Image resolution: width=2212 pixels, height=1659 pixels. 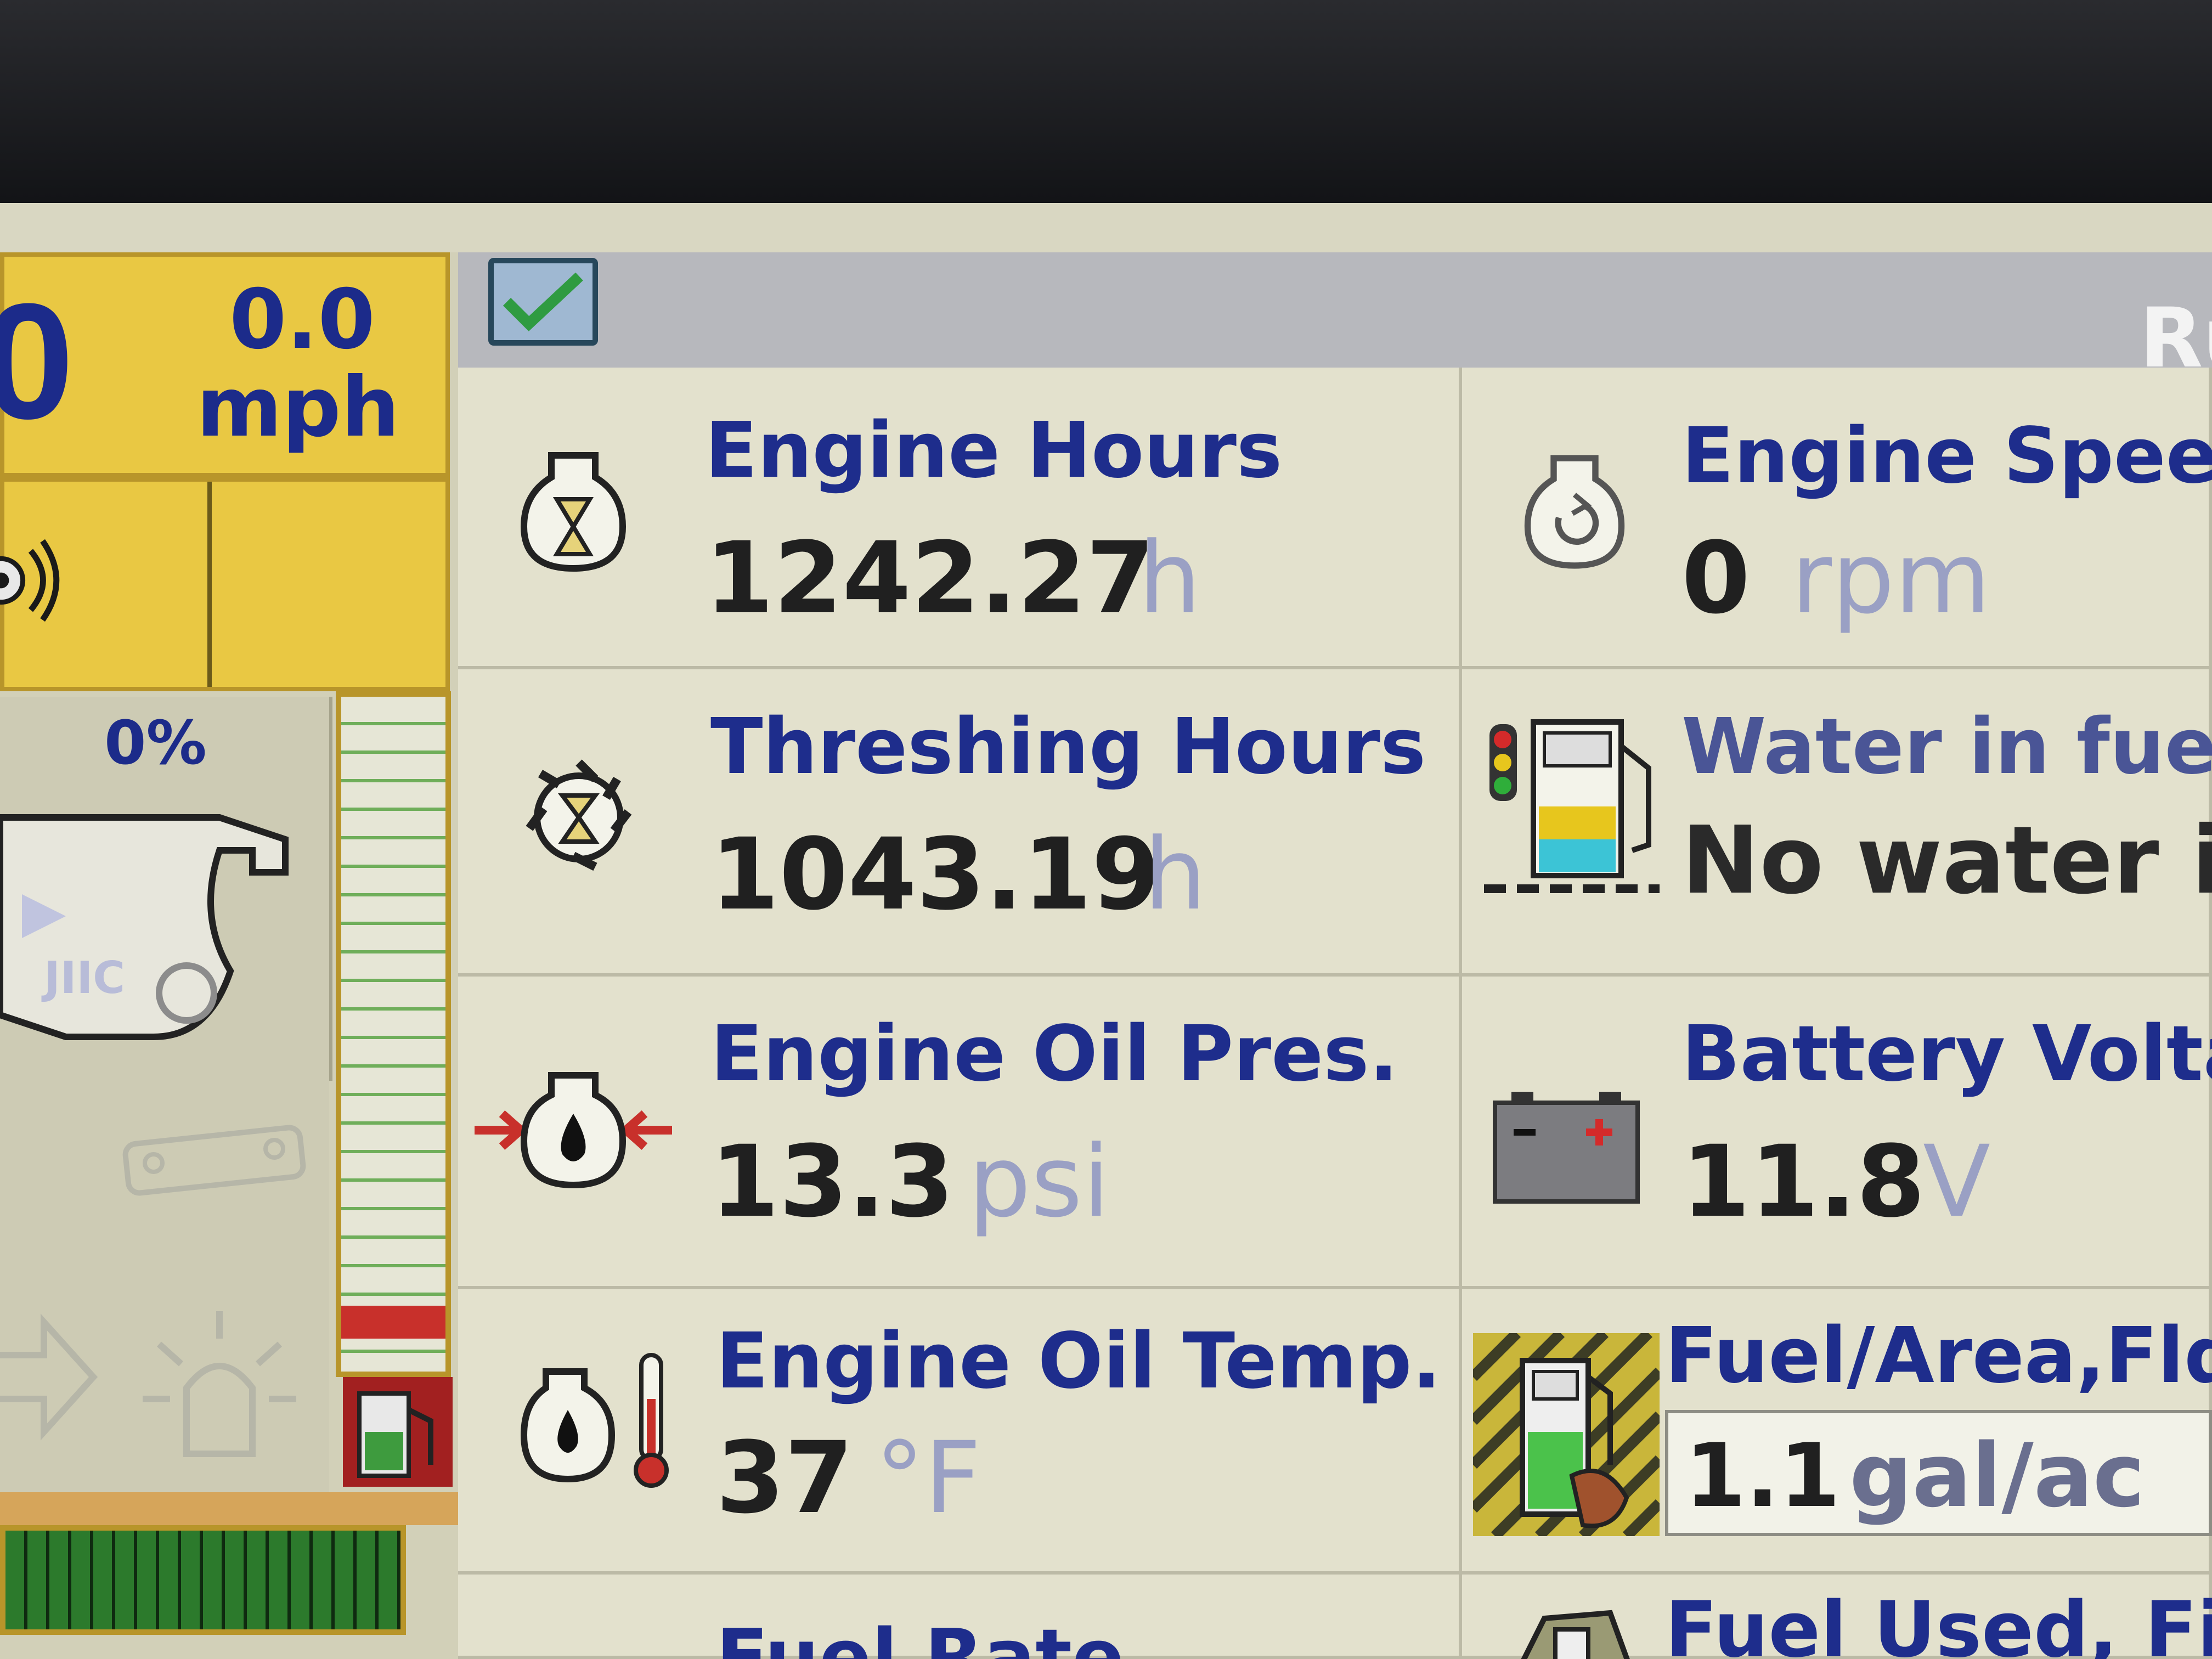 What do you see at coordinates (203, 1580) in the screenshot?
I see `progress-bar` at bounding box center [203, 1580].